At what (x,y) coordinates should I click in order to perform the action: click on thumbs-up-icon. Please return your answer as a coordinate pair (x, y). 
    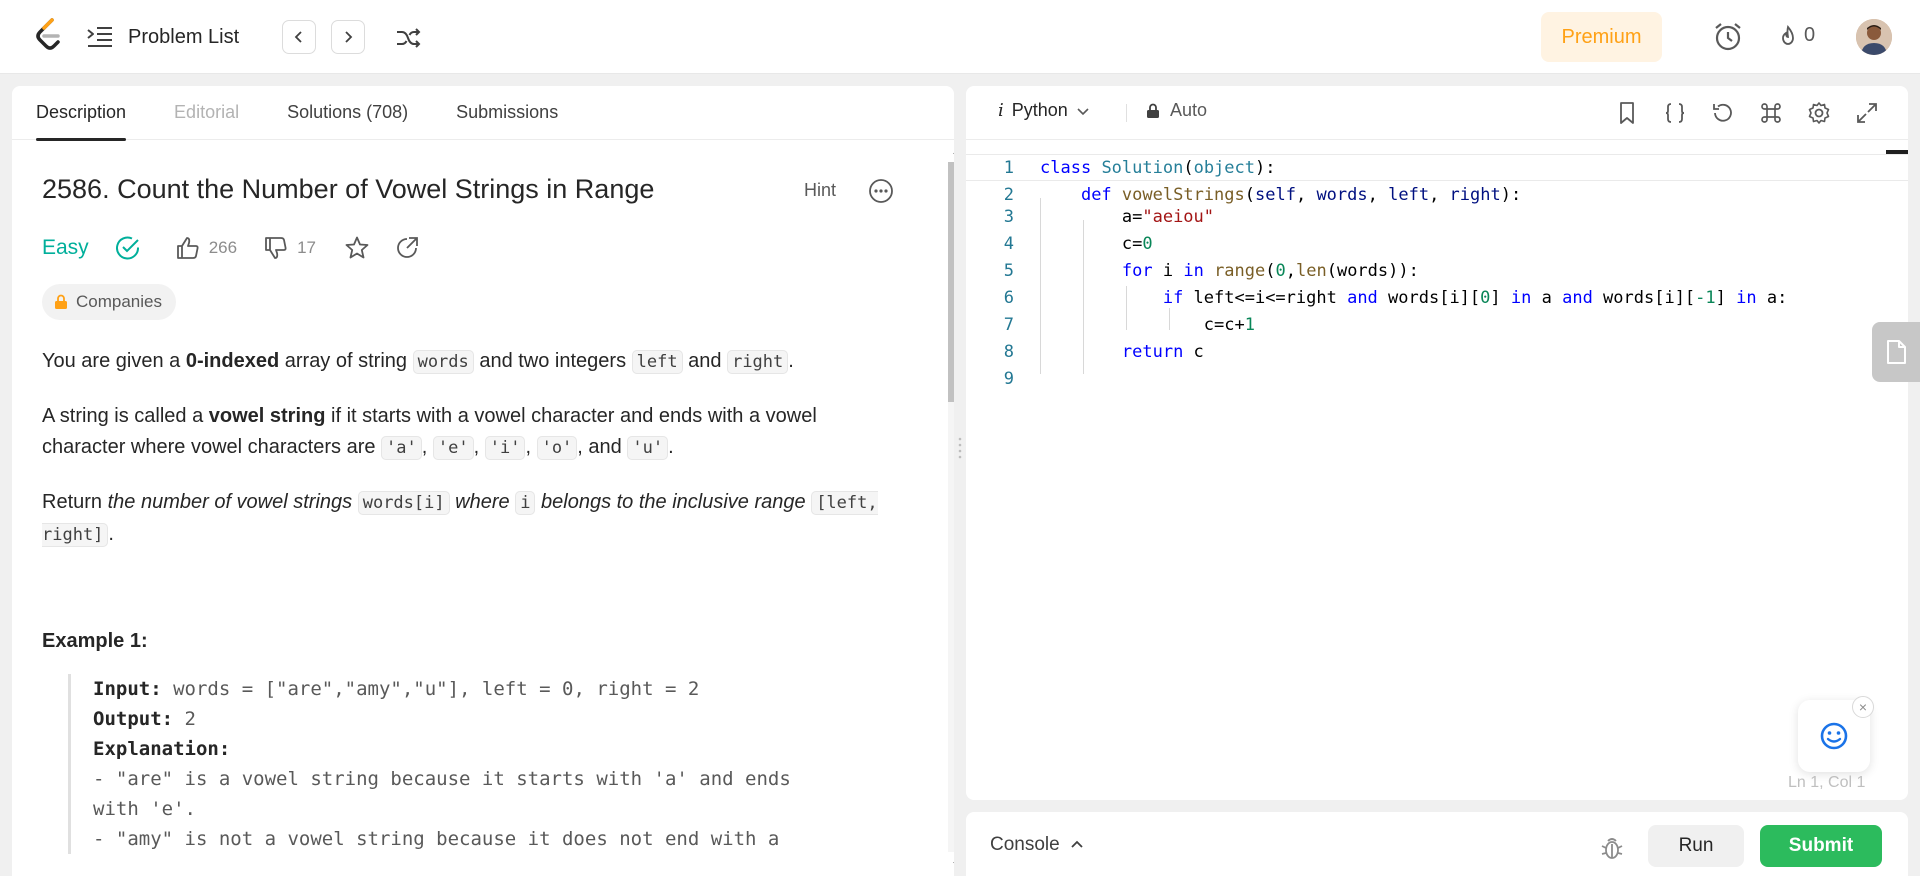
    Looking at the image, I should click on (187, 248).